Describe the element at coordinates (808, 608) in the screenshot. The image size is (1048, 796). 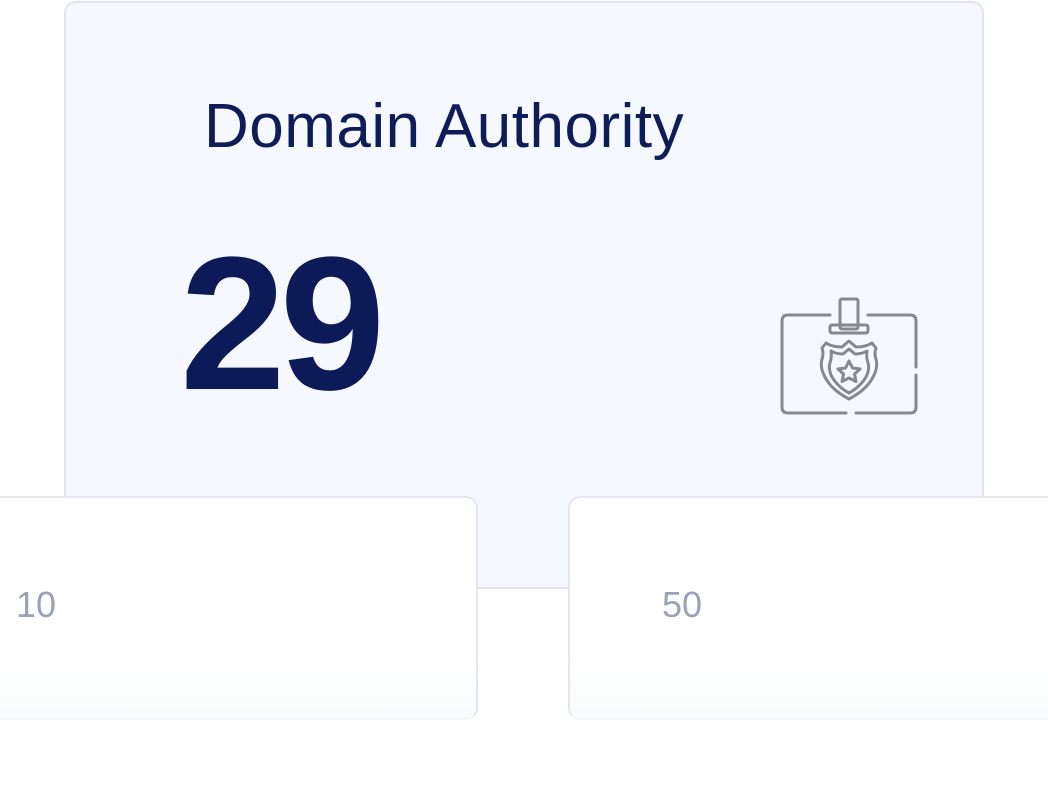
I see `range-card-max: 50` at that location.